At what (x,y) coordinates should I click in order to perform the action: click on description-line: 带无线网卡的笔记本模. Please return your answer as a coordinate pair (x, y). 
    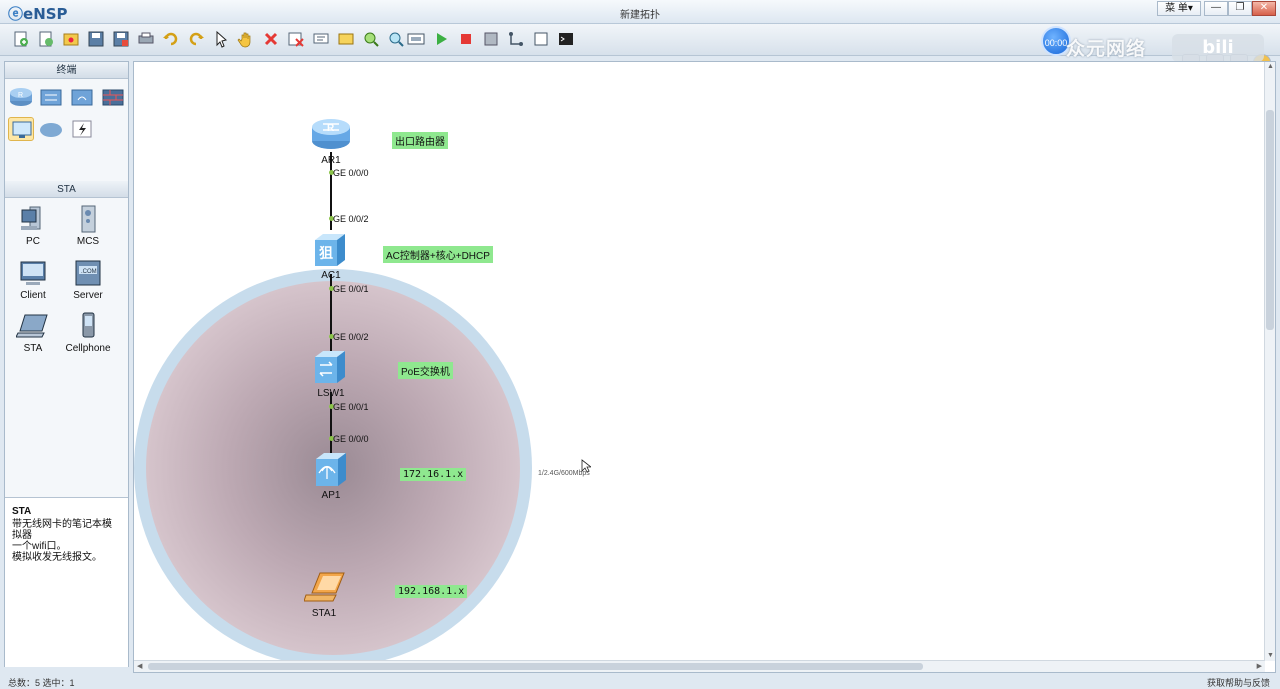
    Looking at the image, I should click on (62, 524).